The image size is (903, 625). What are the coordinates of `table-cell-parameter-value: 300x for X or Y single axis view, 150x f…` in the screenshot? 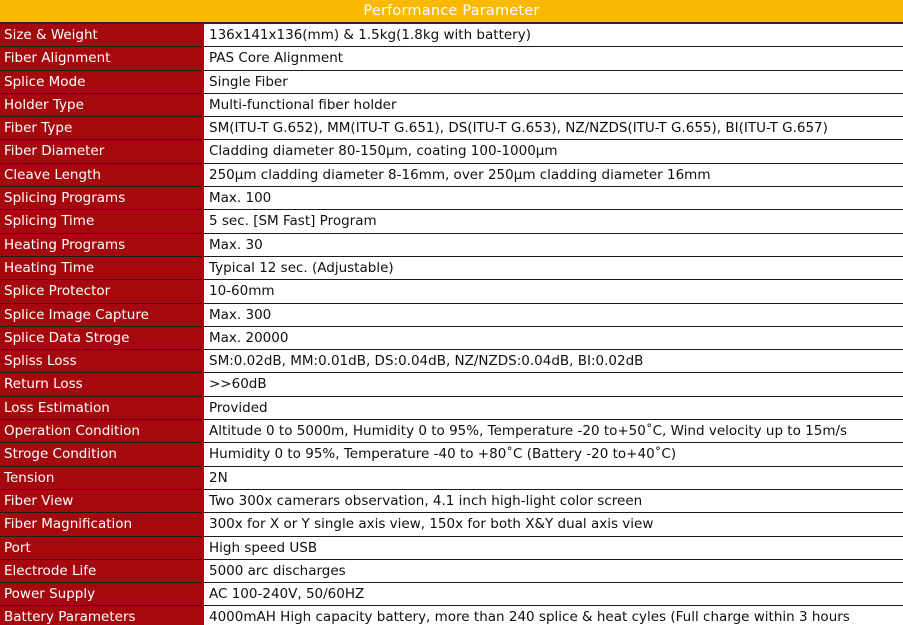 It's located at (552, 524).